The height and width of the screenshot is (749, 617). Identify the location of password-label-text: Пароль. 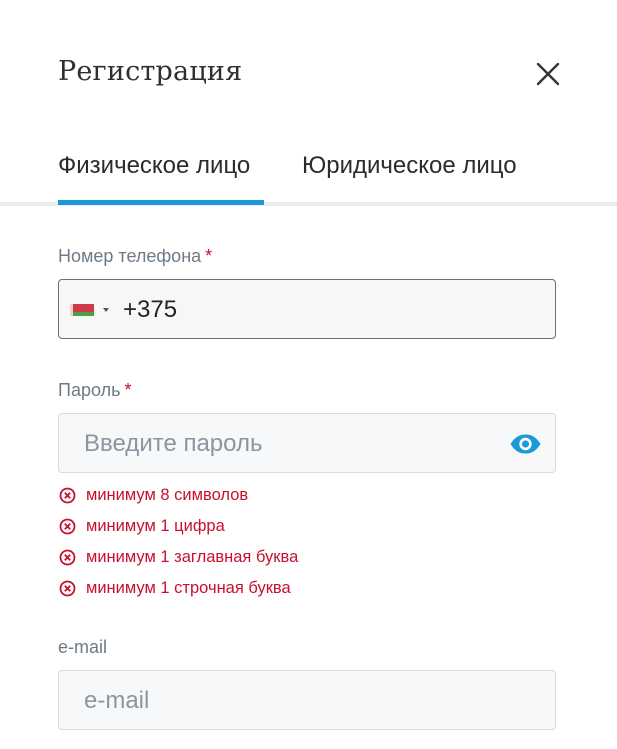
(89, 390).